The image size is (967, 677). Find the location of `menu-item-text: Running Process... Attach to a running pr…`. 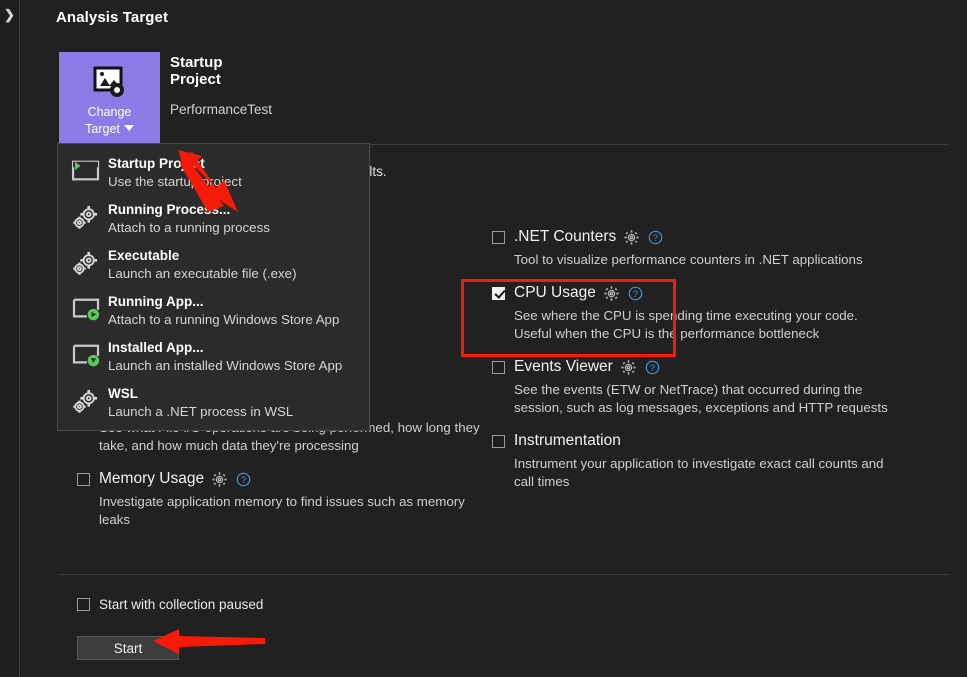

menu-item-text: Running Process... Attach to a running pr… is located at coordinates (187, 219).